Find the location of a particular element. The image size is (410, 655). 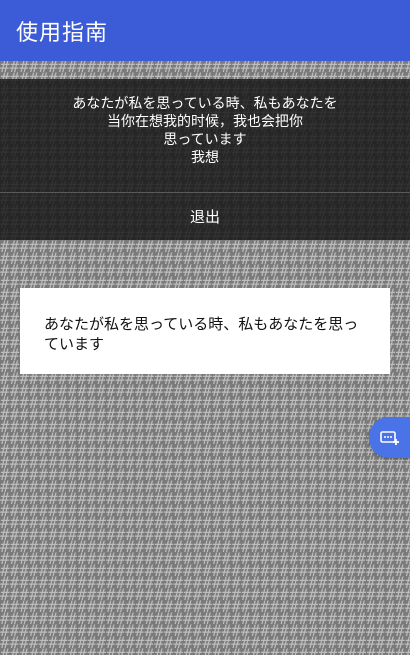

app-title: 使用指南 is located at coordinates (62, 33).